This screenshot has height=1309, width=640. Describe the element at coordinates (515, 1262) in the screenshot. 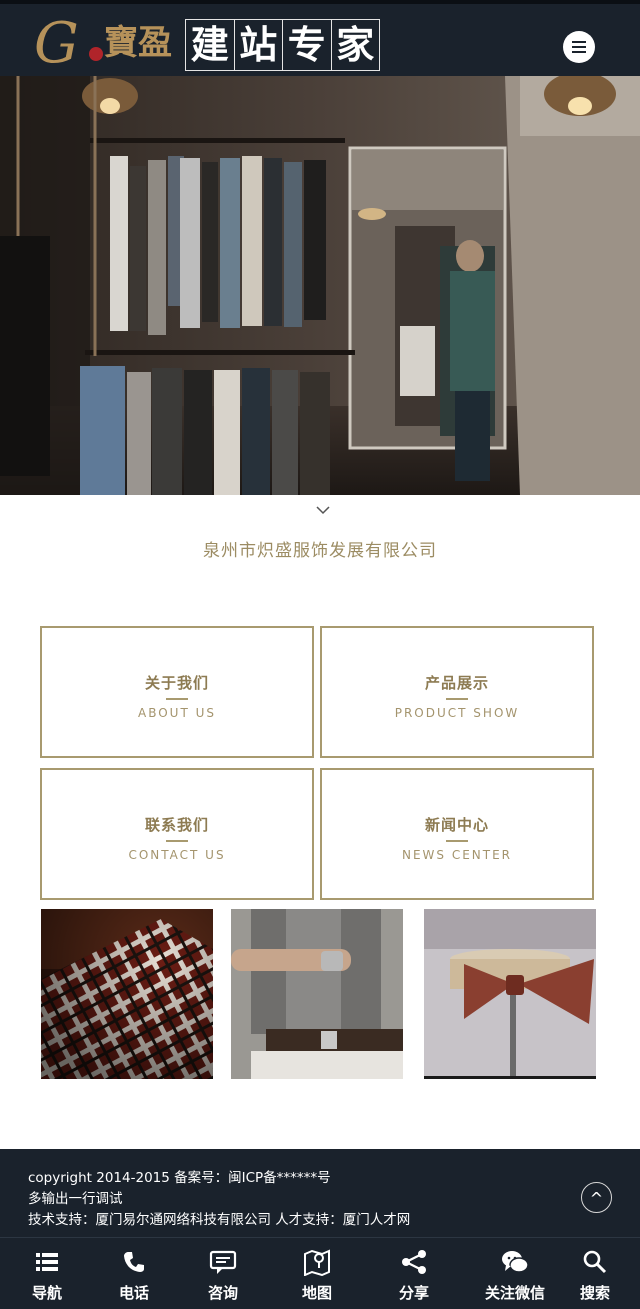

I see `wechat-icon` at that location.